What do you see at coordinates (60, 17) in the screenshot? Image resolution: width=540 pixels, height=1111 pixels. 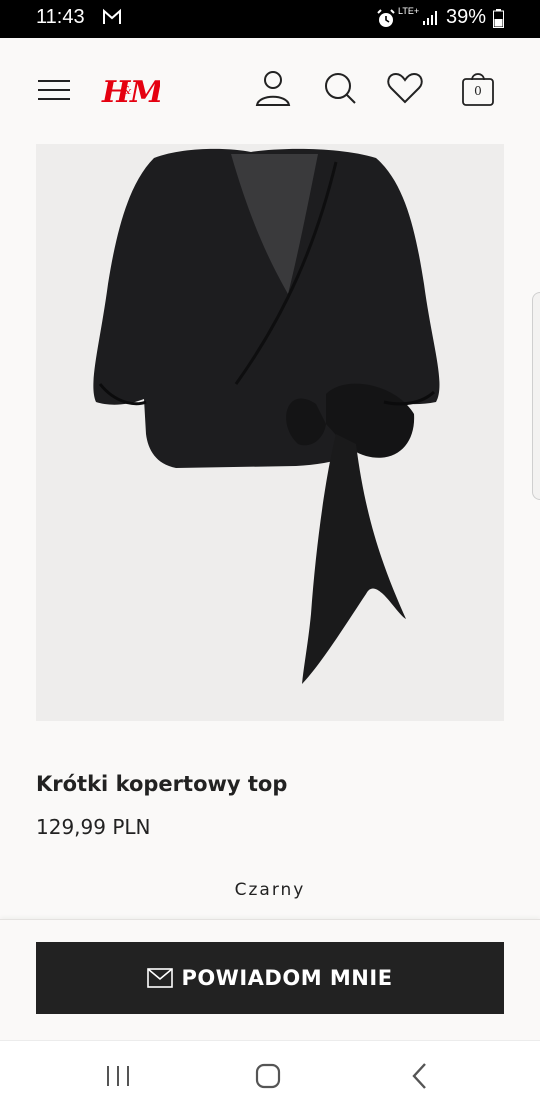 I see `status-time: 11:43` at bounding box center [60, 17].